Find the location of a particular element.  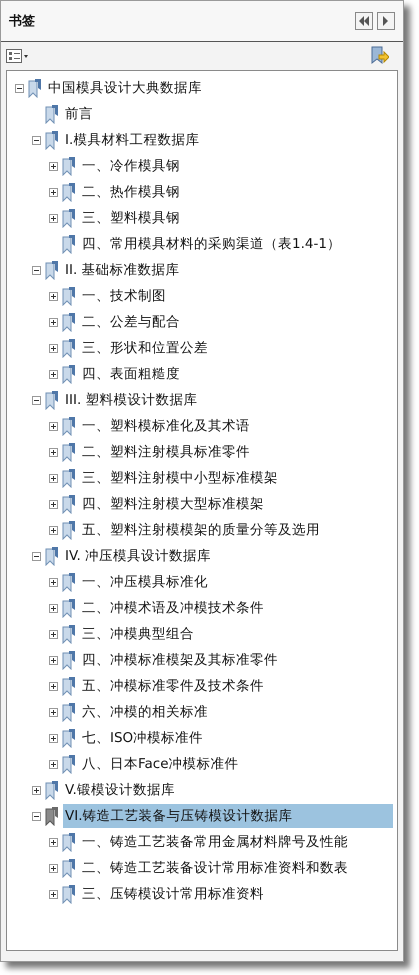

options-icon is located at coordinates (17, 56).